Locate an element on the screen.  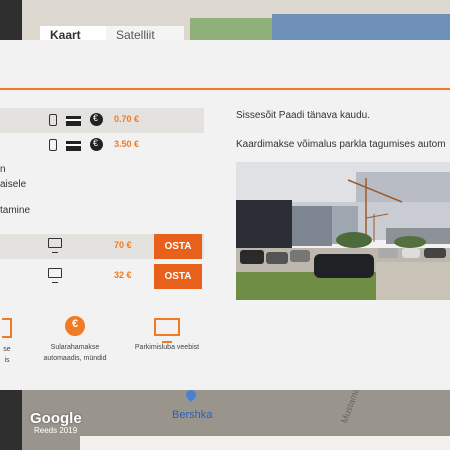
payment-label: Parkimisluba veebist is located at coordinates (167, 347).